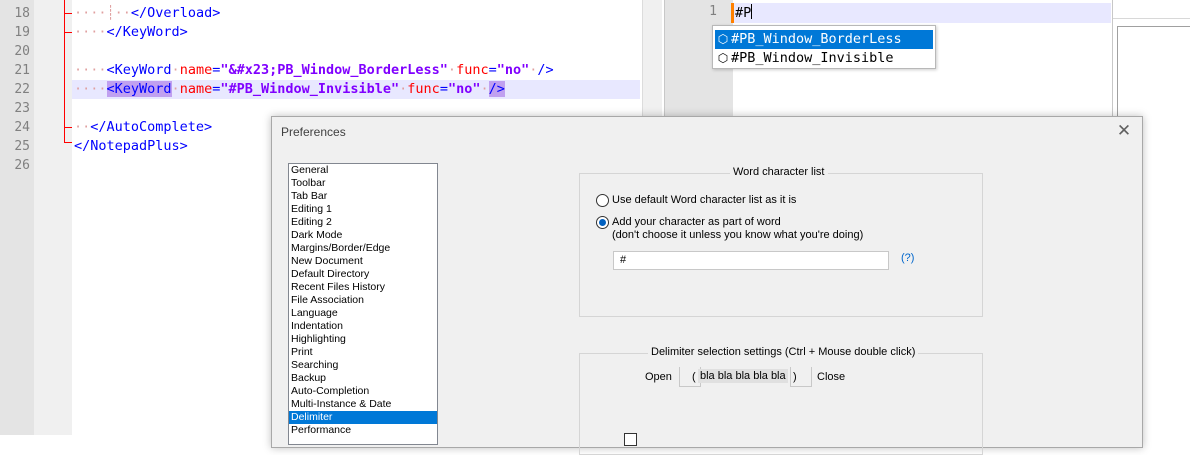  Describe the element at coordinates (696, 222) in the screenshot. I see `radio-label: Add your character as part of word` at that location.